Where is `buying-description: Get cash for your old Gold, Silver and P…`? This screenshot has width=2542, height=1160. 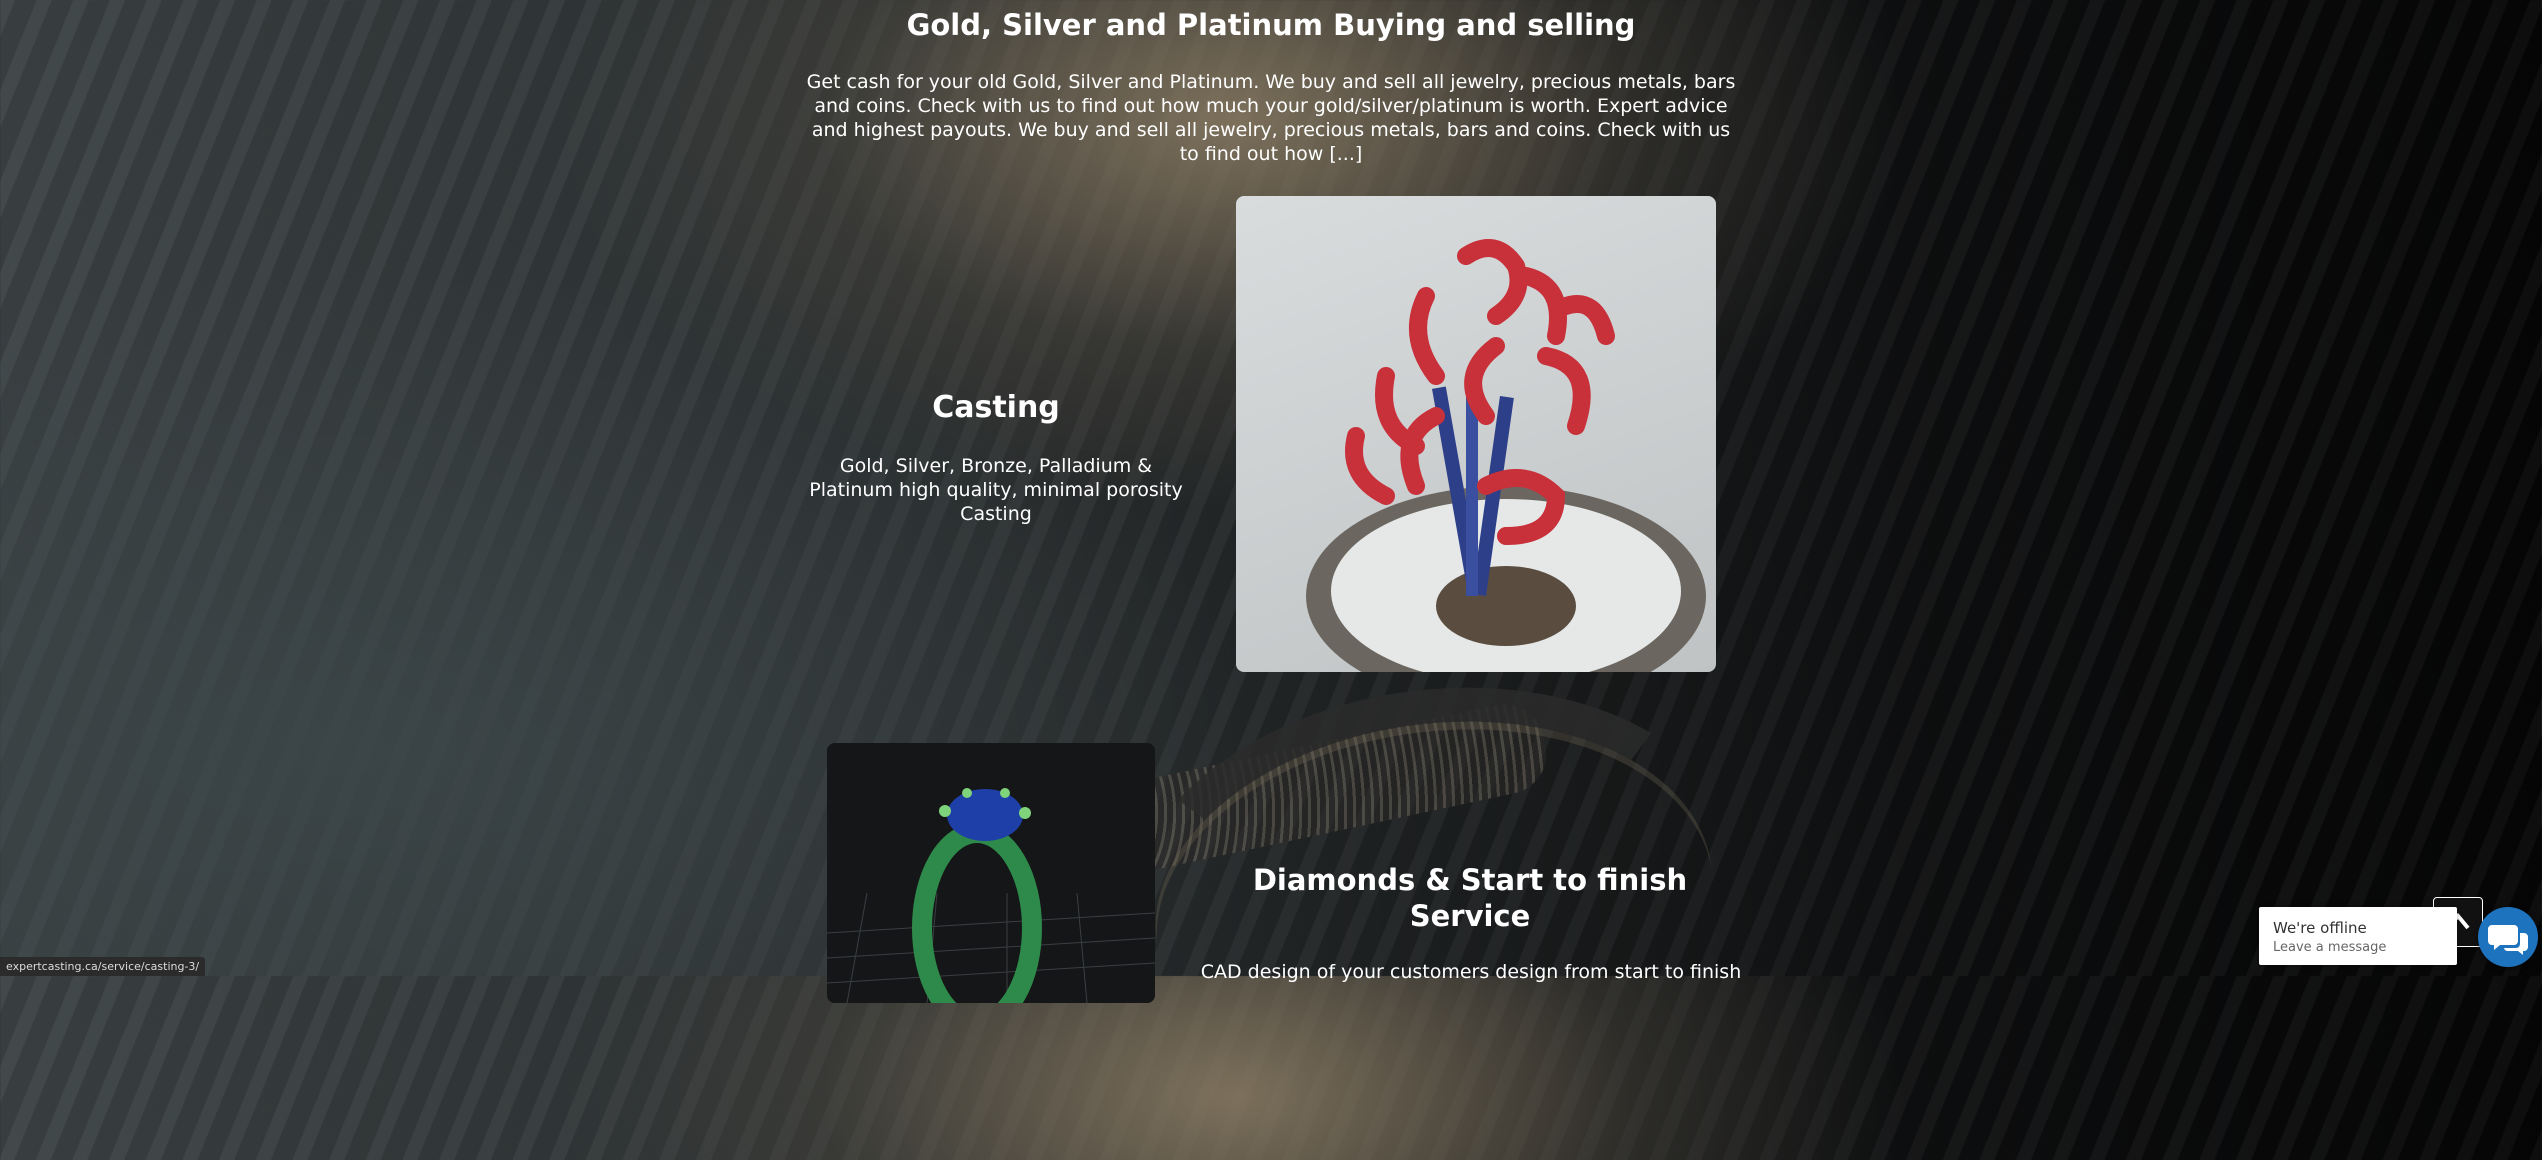
buying-description: Get cash for your old Gold, Silver and P… is located at coordinates (1271, 118).